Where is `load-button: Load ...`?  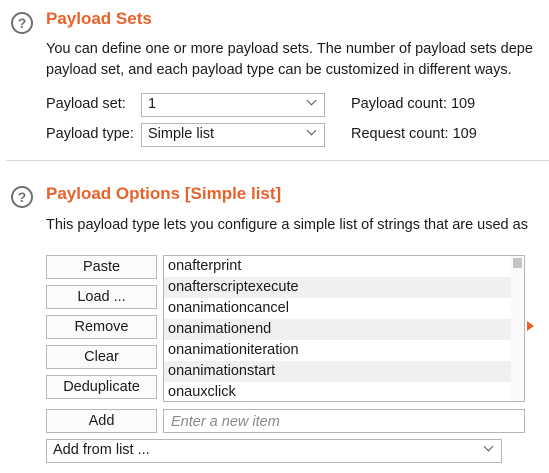
load-button: Load ... is located at coordinates (101, 297).